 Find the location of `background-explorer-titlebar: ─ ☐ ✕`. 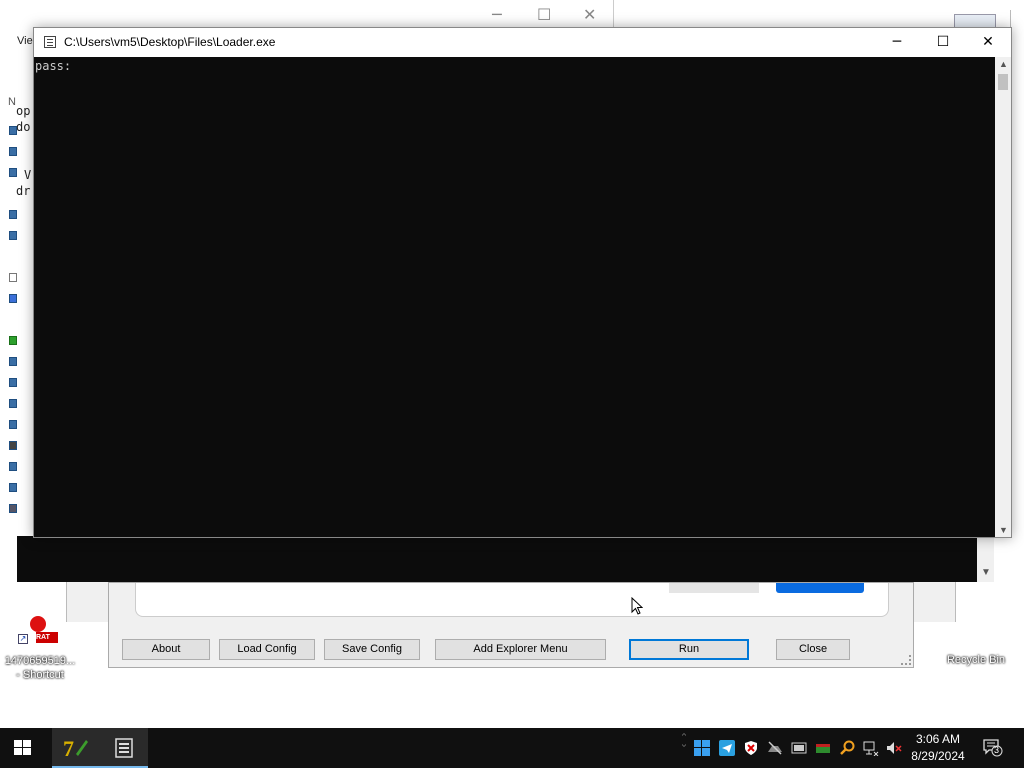

background-explorer-titlebar: ─ ☐ ✕ is located at coordinates (307, 15).